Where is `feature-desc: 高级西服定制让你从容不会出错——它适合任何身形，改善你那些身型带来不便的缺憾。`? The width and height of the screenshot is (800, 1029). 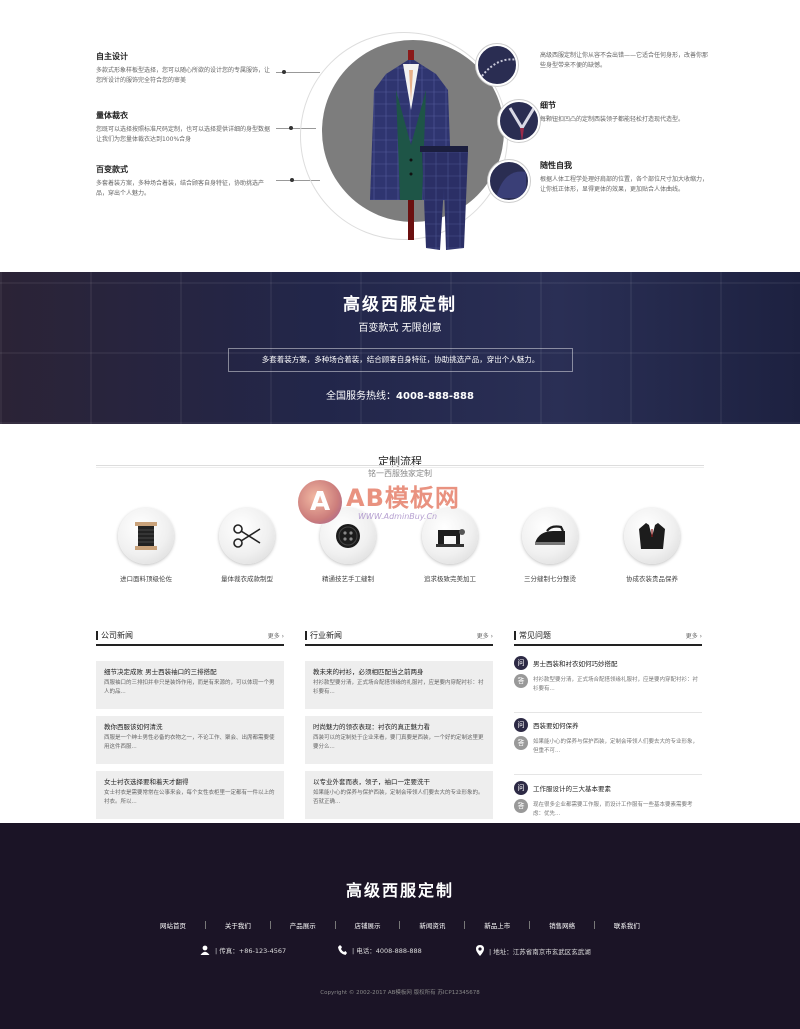
feature-desc: 高级西服定制让你从容不会出错——它适合任何身形，改善你那些身型带来不便的缺憾。 is located at coordinates (624, 60).